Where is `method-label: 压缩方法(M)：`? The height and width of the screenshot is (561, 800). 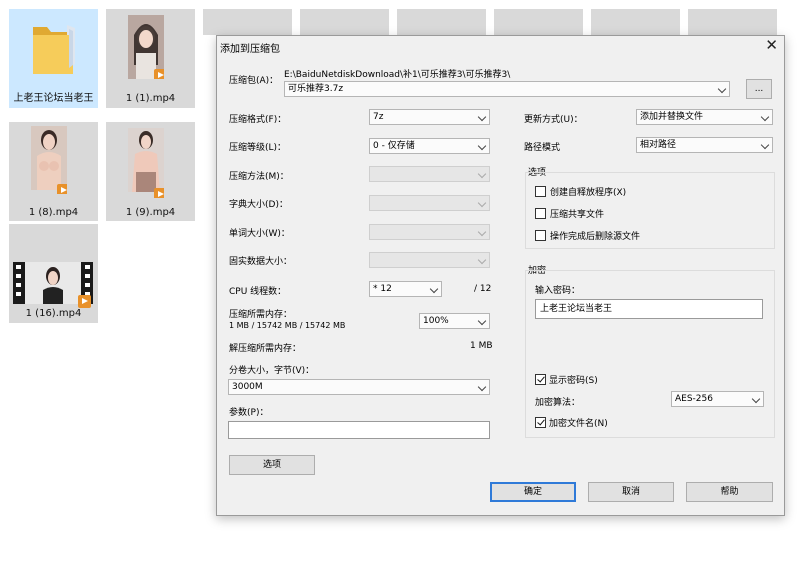
method-label: 压缩方法(M)： is located at coordinates (259, 177).